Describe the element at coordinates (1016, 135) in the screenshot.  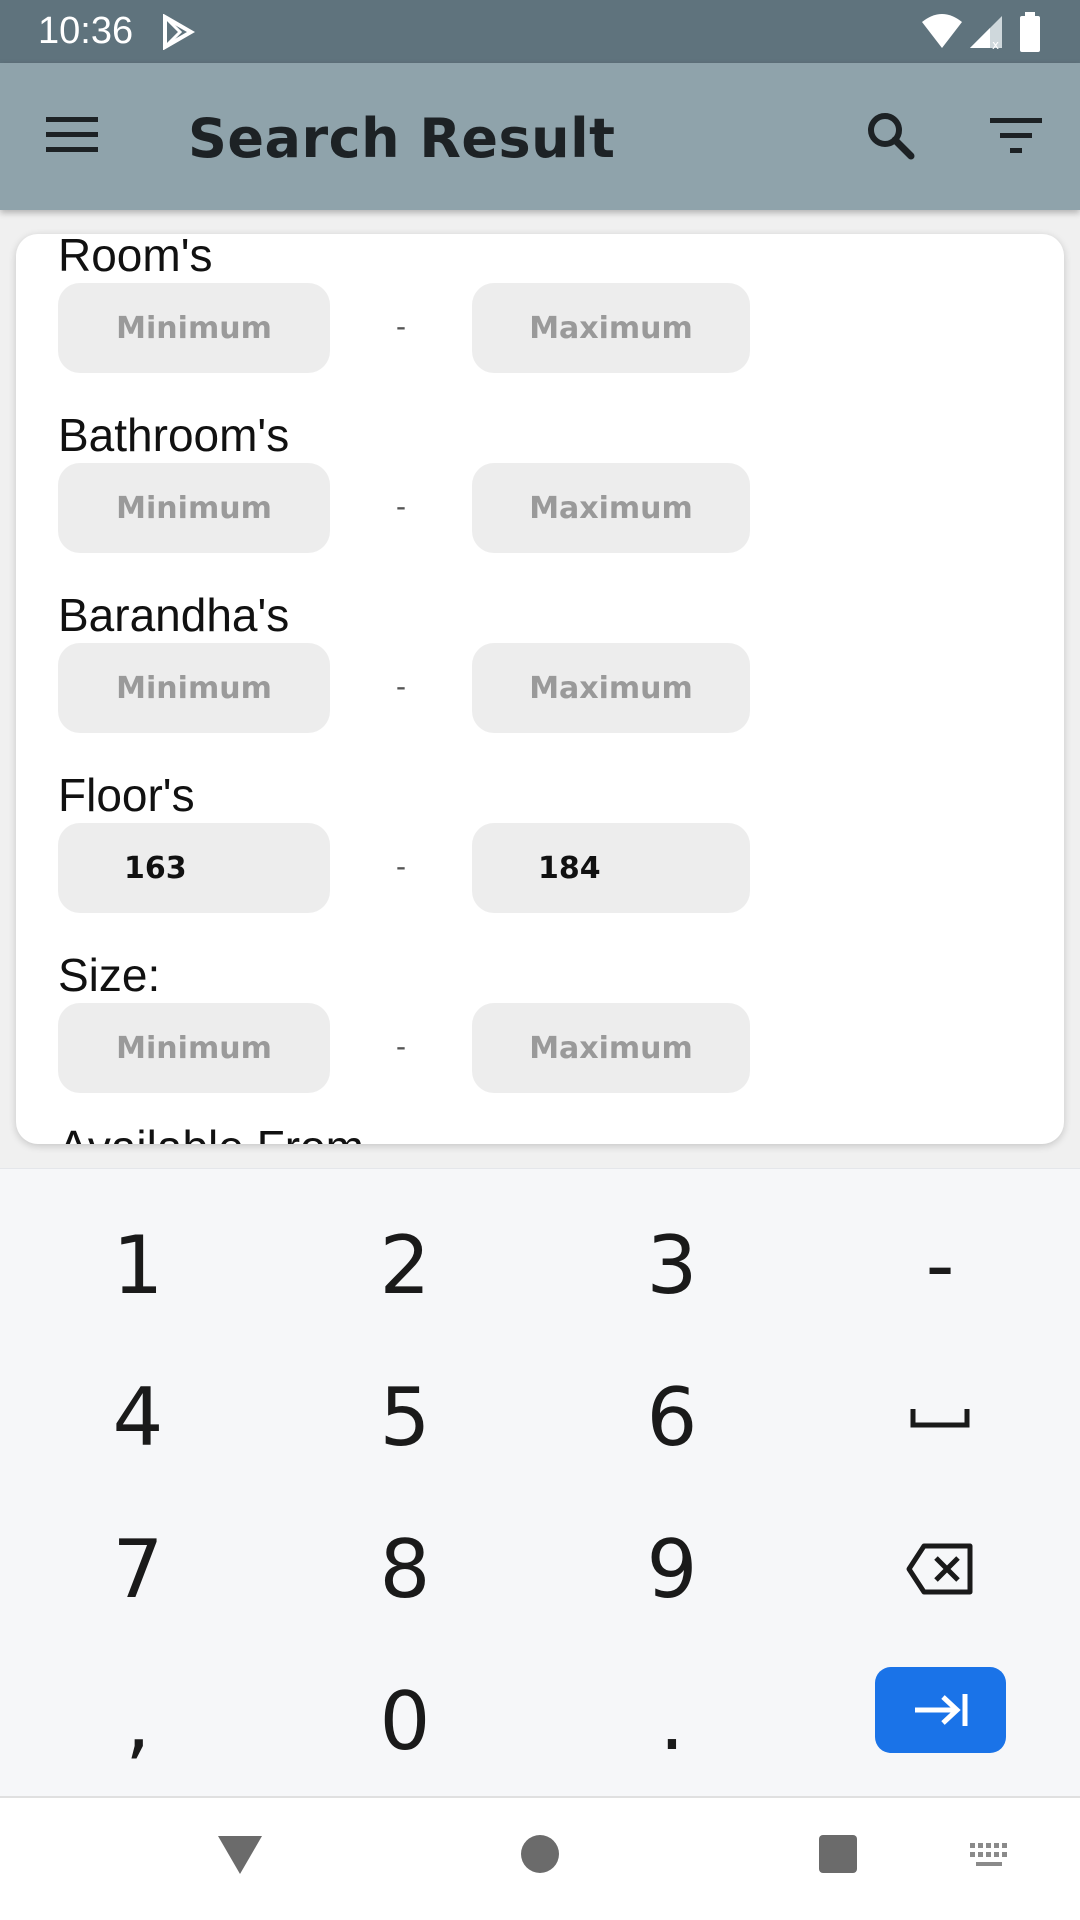
I see `filter-icon` at that location.